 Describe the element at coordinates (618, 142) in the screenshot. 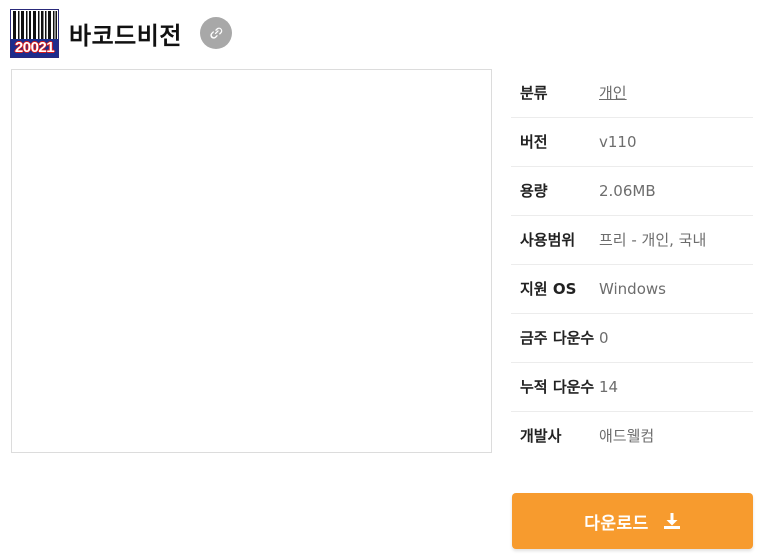

I see `info-value: v110` at that location.